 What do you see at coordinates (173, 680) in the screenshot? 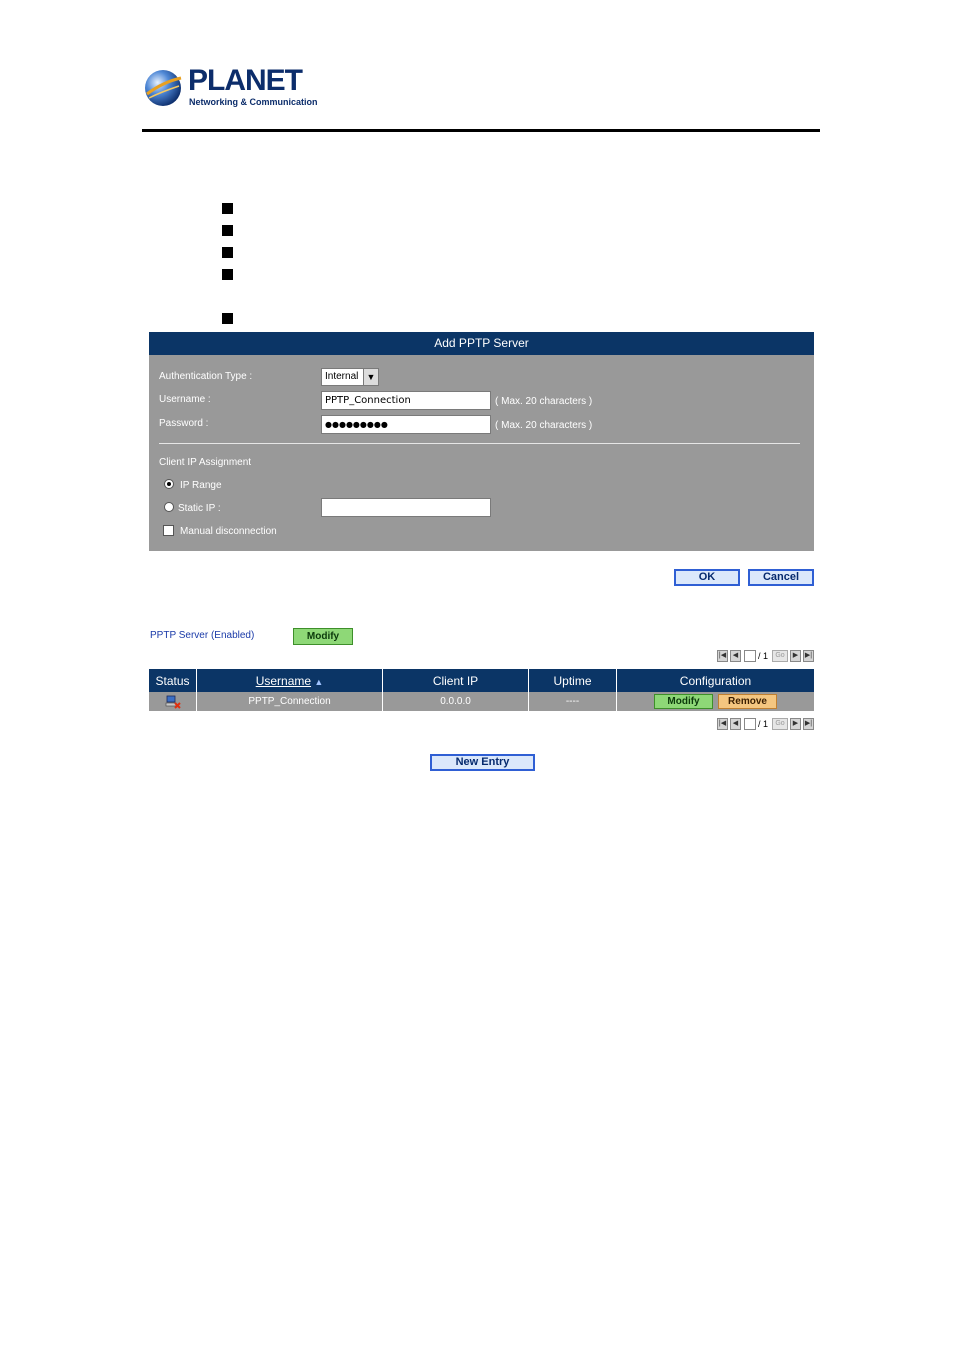
I see `column-status: Status` at bounding box center [173, 680].